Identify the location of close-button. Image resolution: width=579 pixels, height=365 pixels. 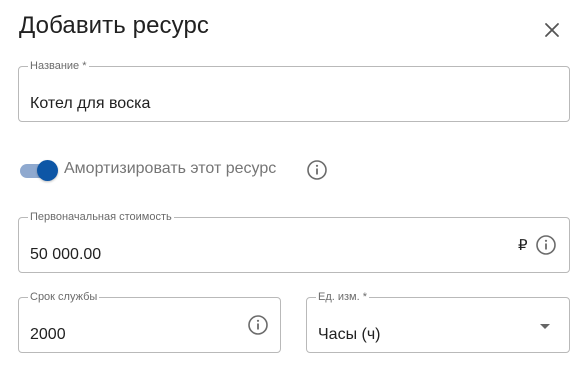
(552, 30).